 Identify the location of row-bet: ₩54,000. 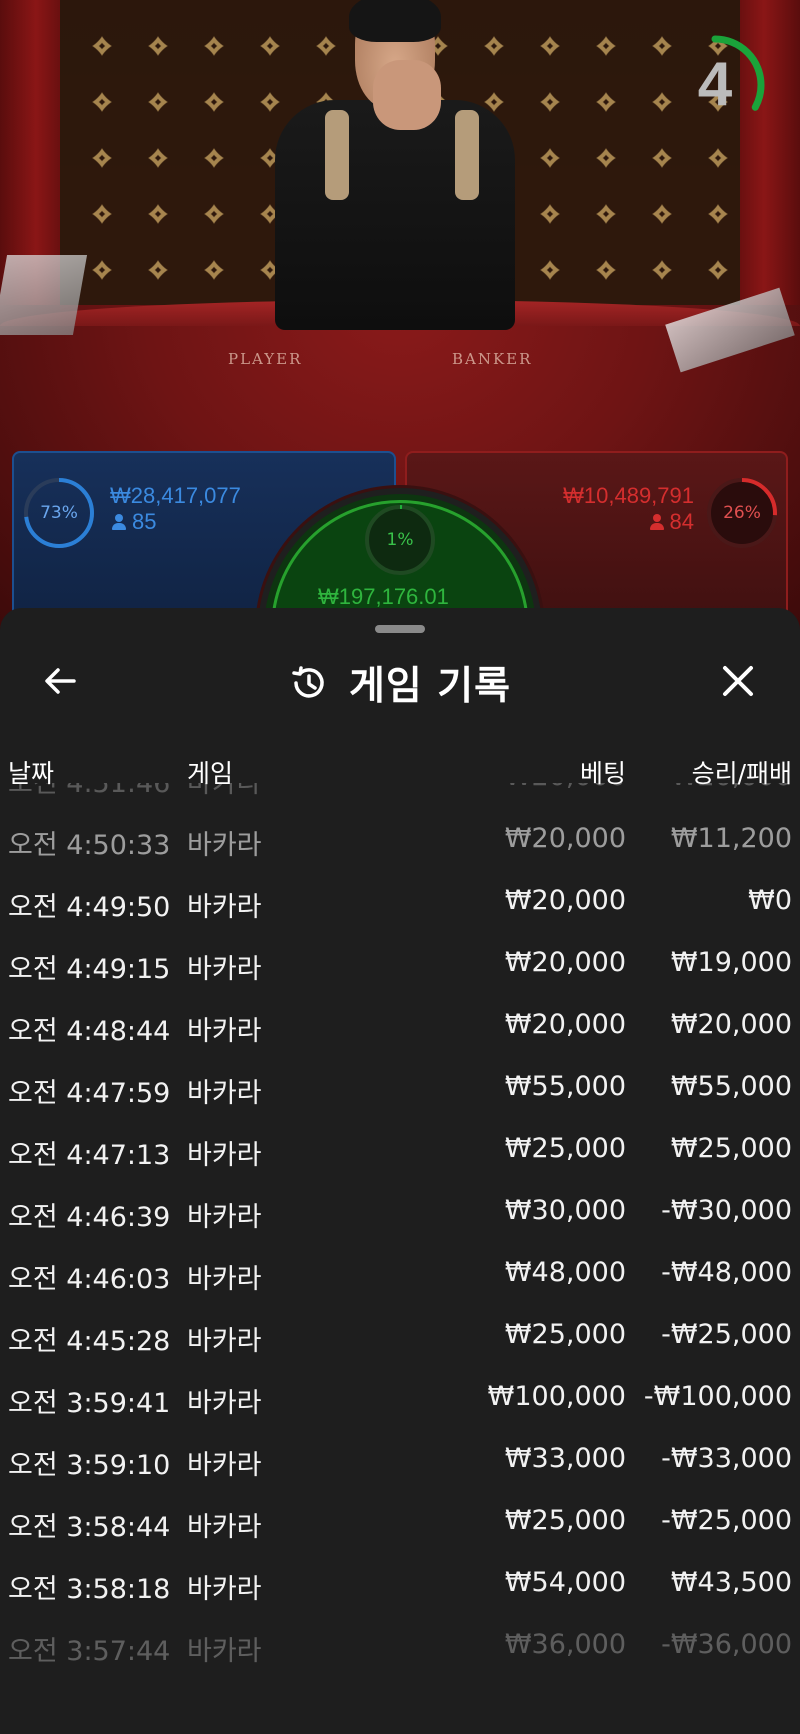
(565, 1582).